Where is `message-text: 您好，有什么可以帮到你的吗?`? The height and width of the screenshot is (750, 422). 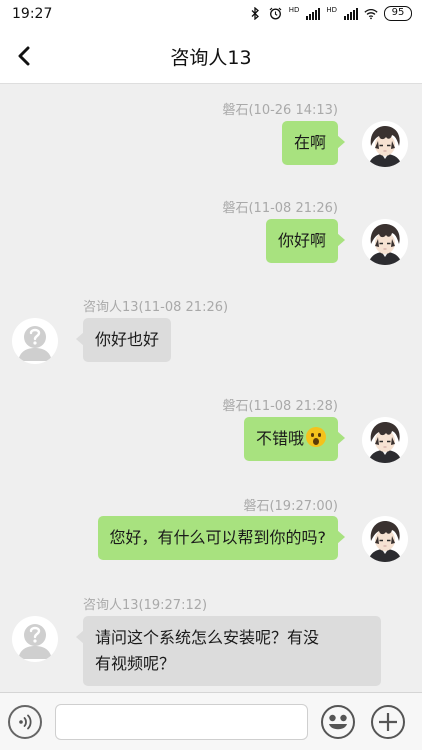 message-text: 您好，有什么可以帮到你的吗? is located at coordinates (218, 537).